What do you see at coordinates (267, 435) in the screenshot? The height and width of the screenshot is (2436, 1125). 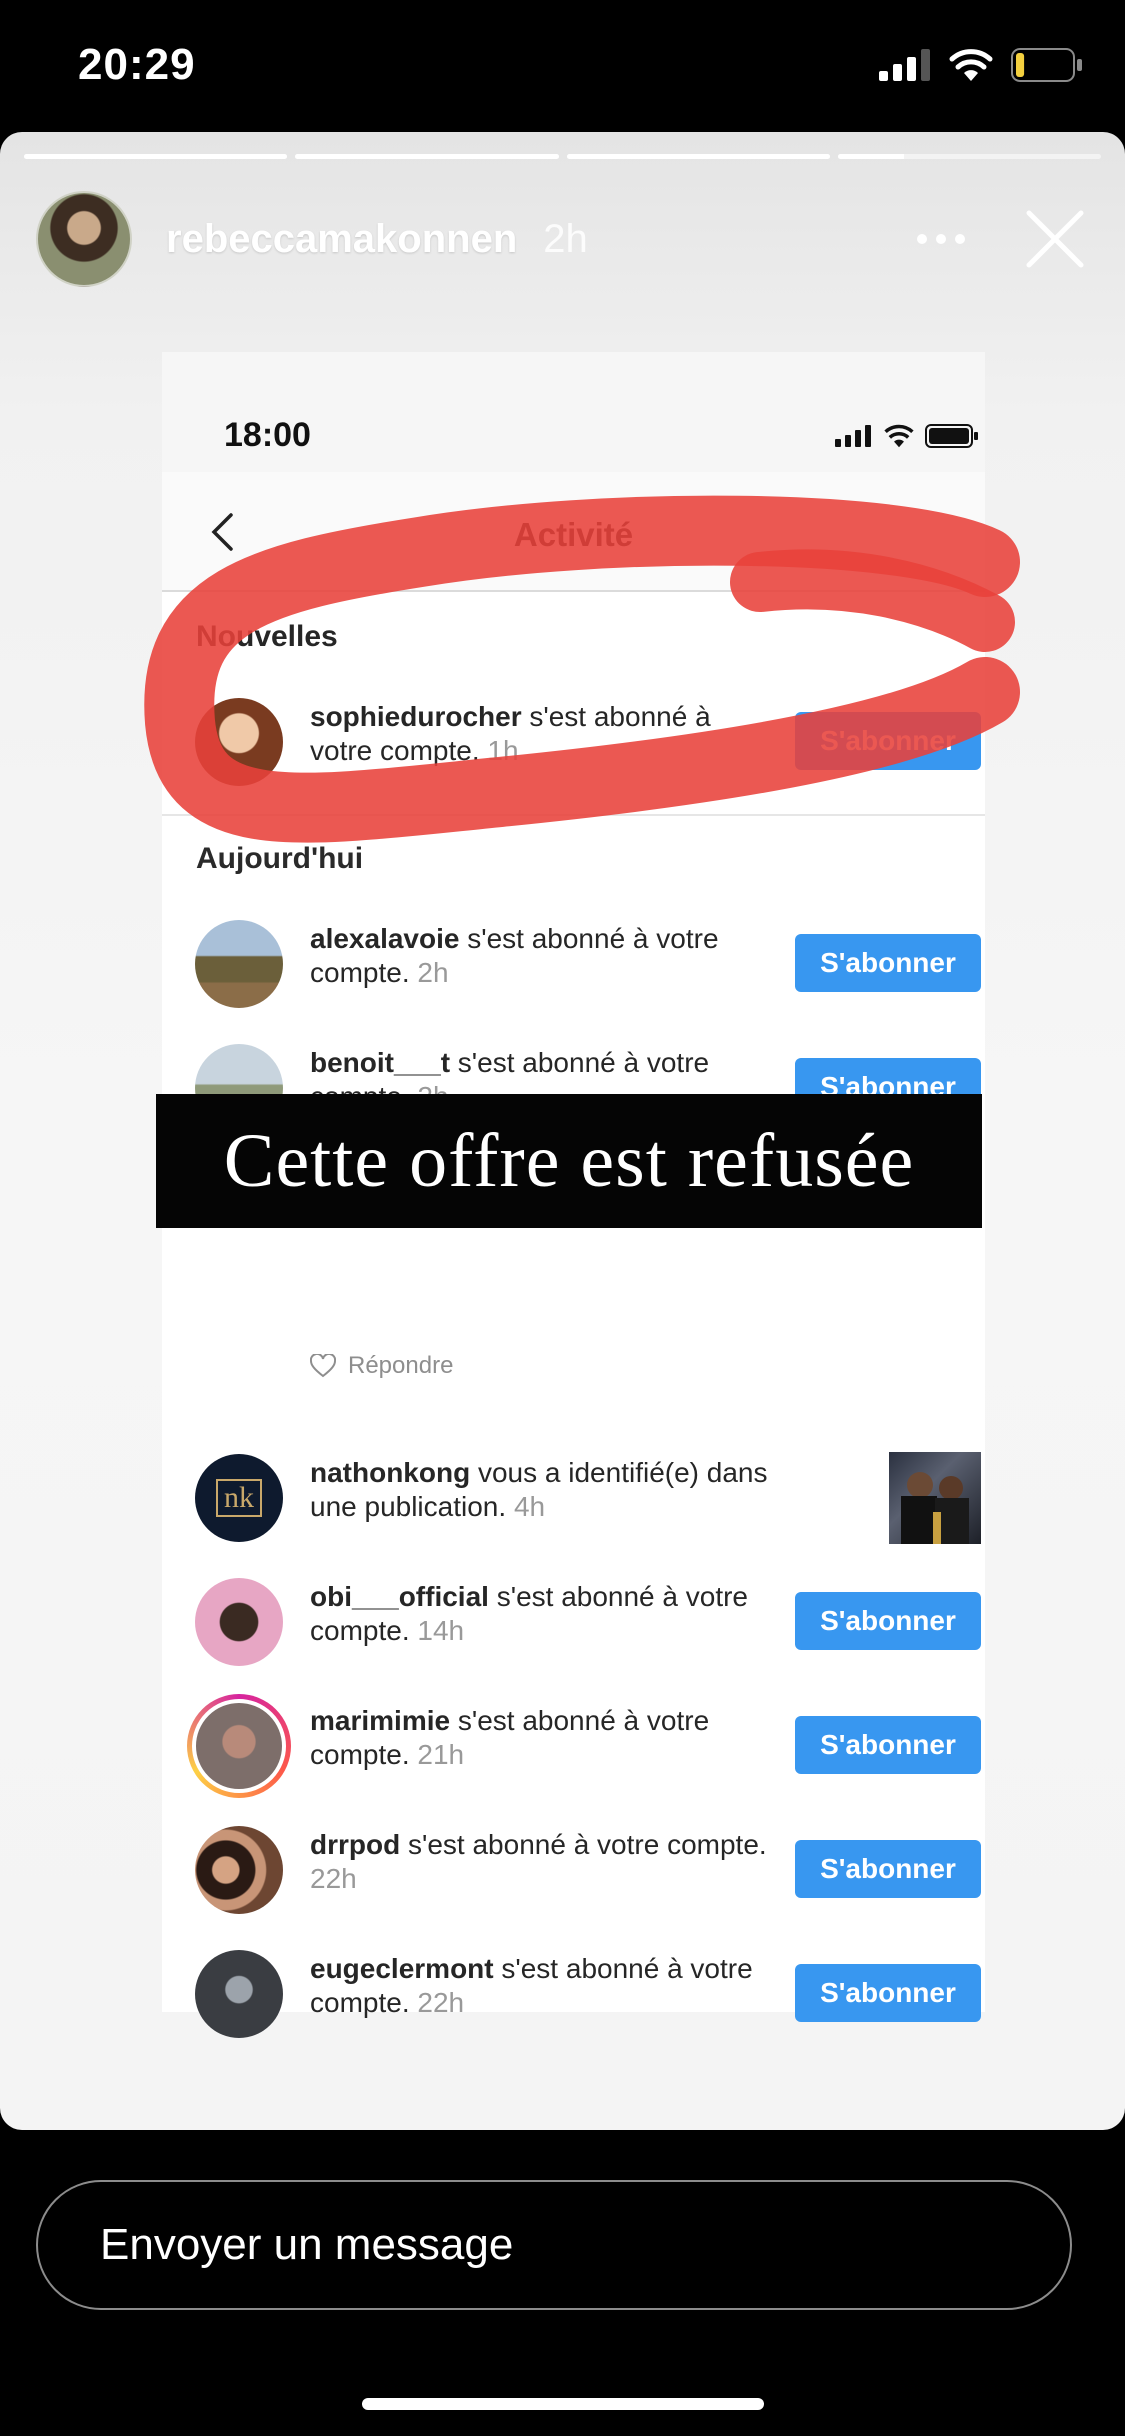 I see `embedded-time: 18:00` at bounding box center [267, 435].